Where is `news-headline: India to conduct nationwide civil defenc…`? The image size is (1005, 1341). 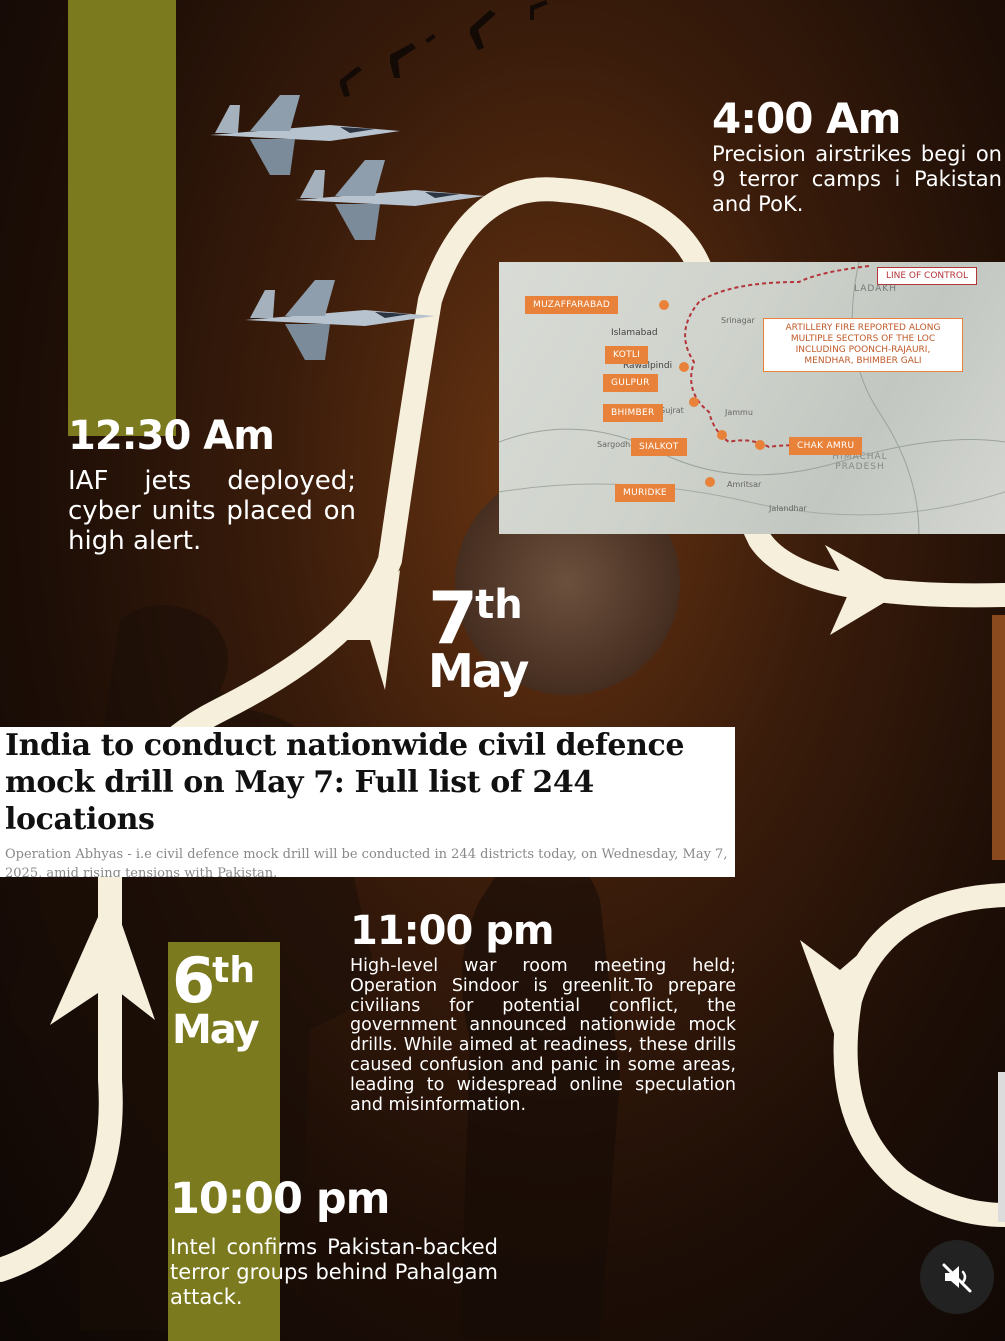
news-headline: India to conduct nationwide civil defenc… is located at coordinates (345, 782).